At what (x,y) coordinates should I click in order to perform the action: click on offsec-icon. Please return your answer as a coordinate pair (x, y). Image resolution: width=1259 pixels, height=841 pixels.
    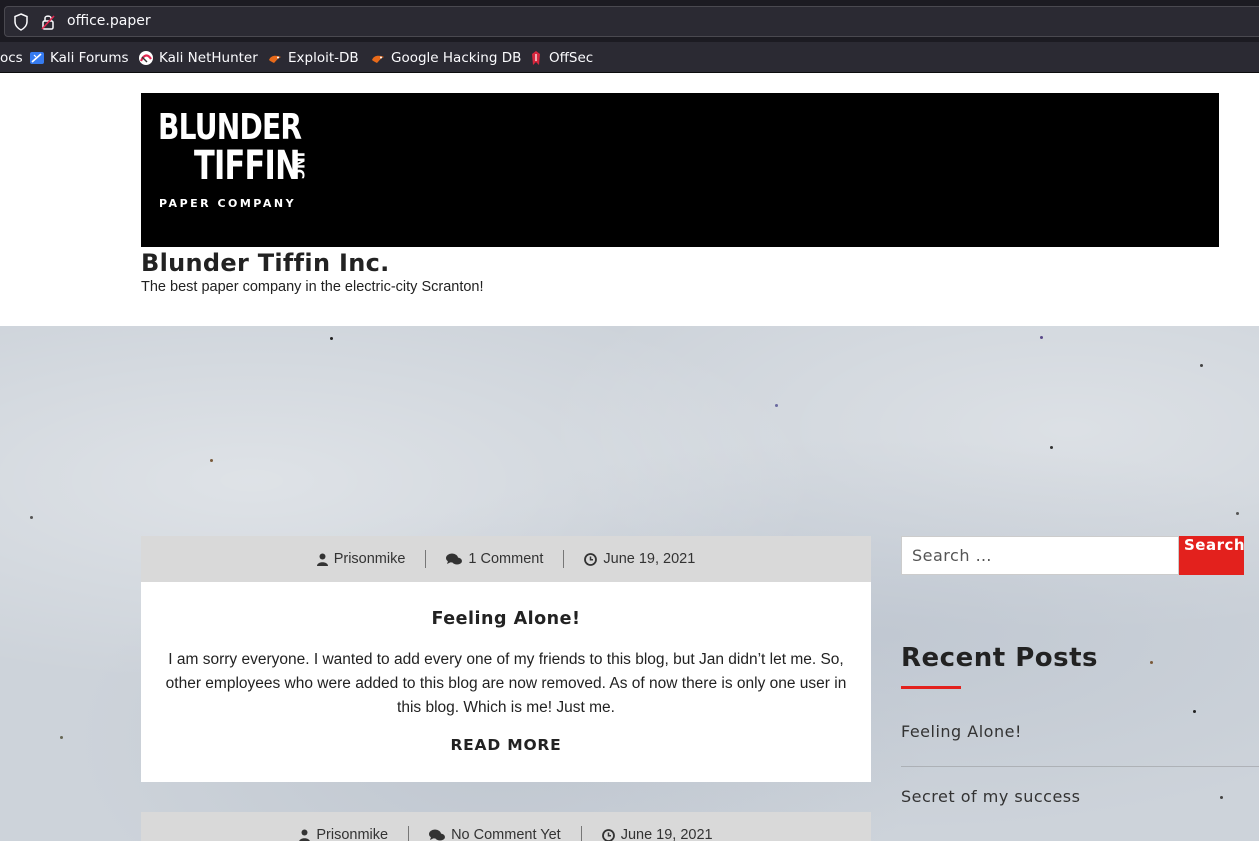
    Looking at the image, I should click on (536, 58).